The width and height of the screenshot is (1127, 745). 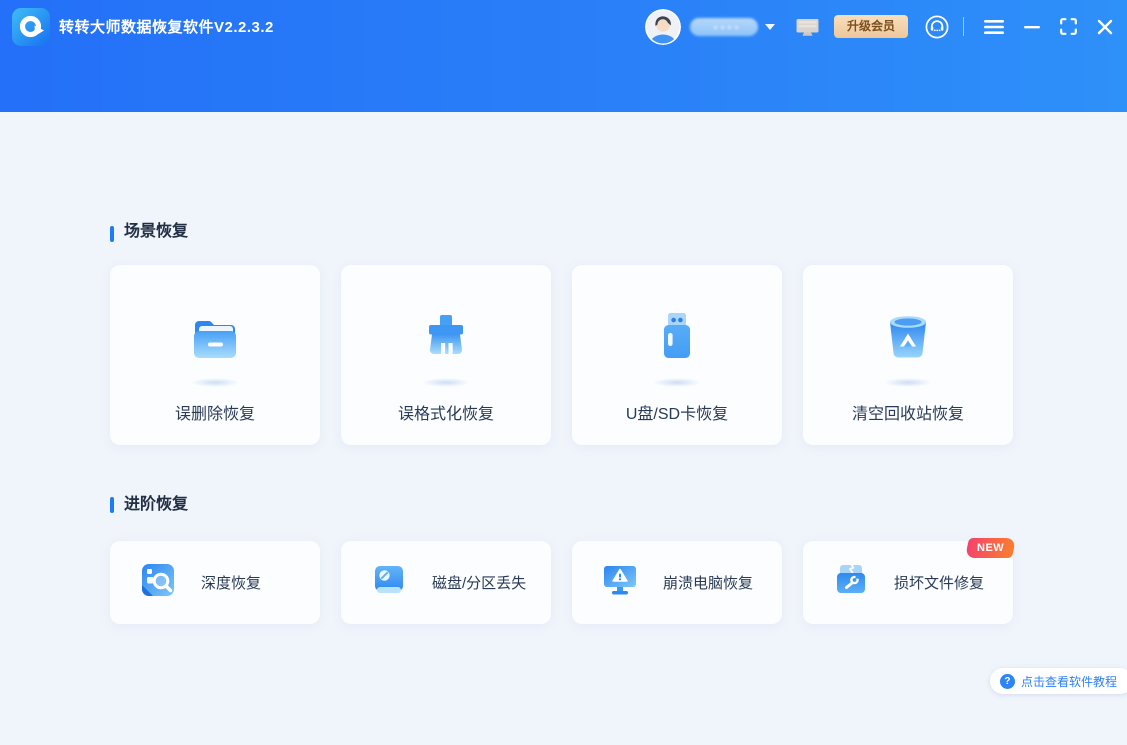 What do you see at coordinates (618, 505) in the screenshot?
I see `section-header-advanced: 进阶恢复` at bounding box center [618, 505].